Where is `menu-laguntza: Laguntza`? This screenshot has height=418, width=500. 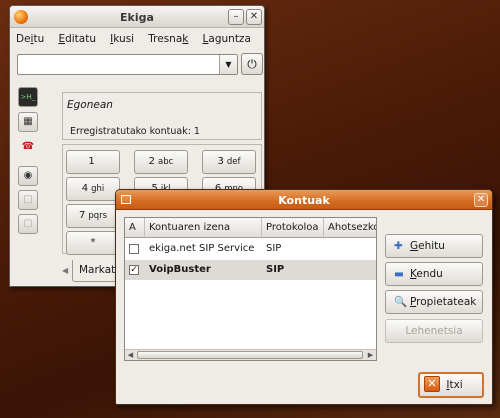 menu-laguntza: Laguntza is located at coordinates (227, 39).